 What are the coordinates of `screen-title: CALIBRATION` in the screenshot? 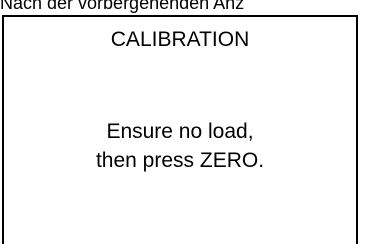 It's located at (180, 39).